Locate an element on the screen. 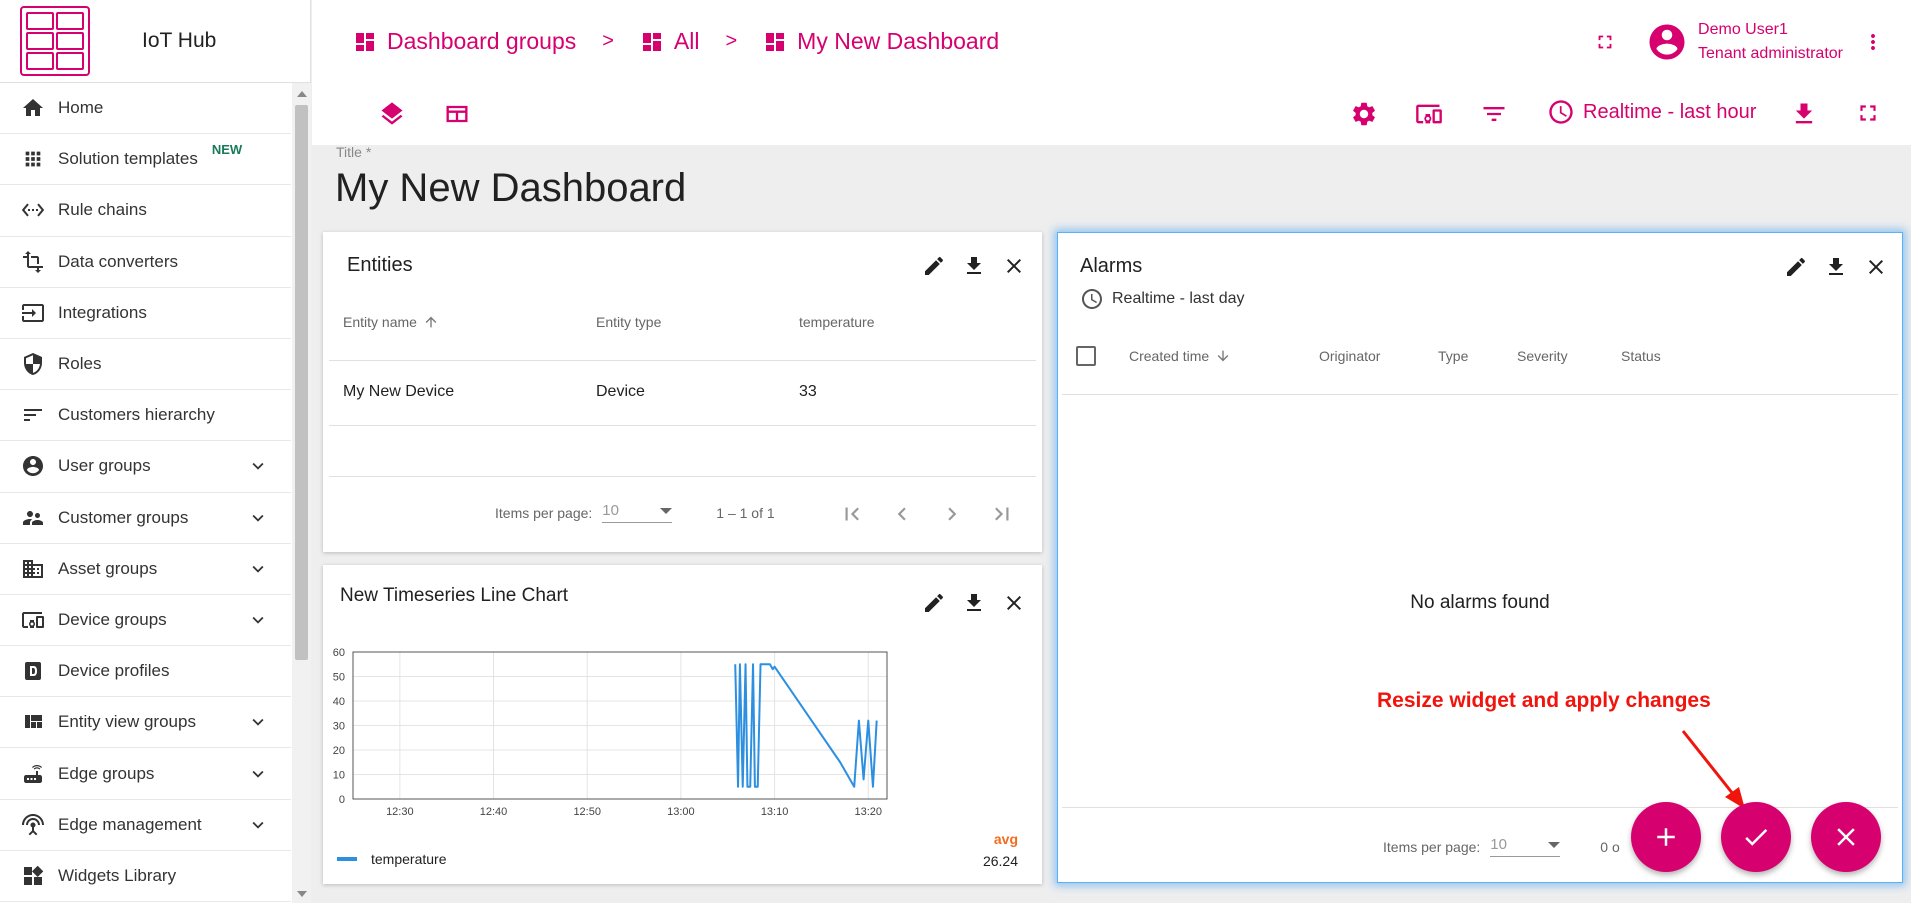 This screenshot has width=1911, height=903. first-page-icon is located at coordinates (852, 514).